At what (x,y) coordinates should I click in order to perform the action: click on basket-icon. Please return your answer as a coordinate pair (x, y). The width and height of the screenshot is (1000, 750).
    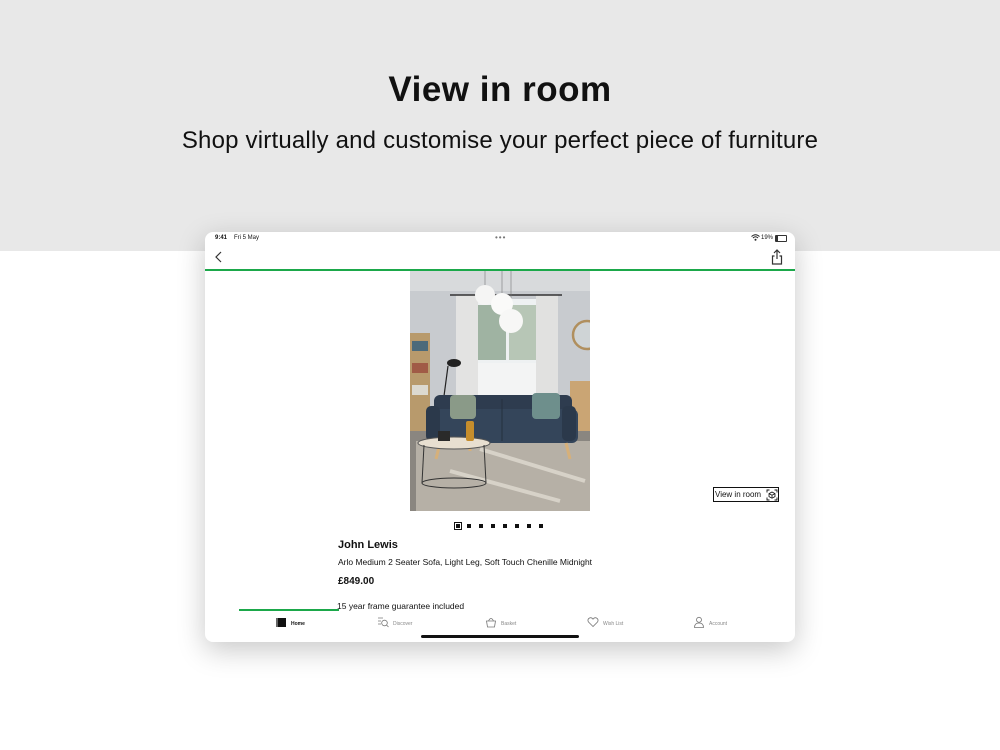
    Looking at the image, I should click on (491, 623).